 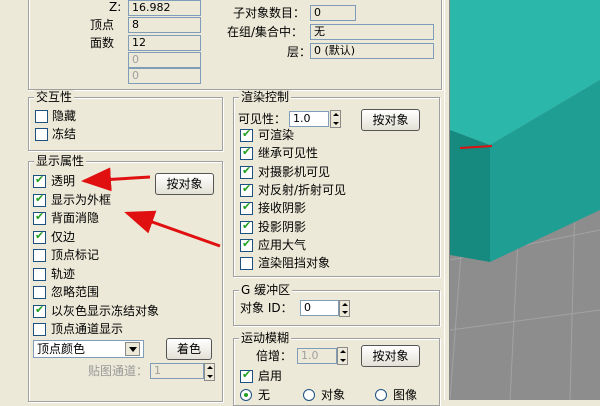 I want to click on arrow-backface, so click(x=172, y=229).